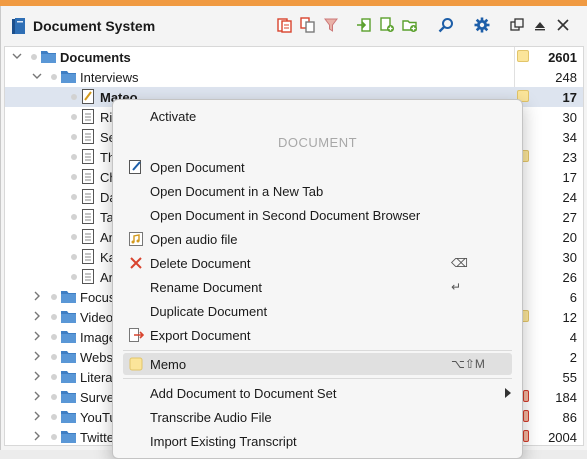 This screenshot has width=587, height=459. What do you see at coordinates (317, 364) in the screenshot?
I see `menu-item-memo: Memo ⌥⇧M` at bounding box center [317, 364].